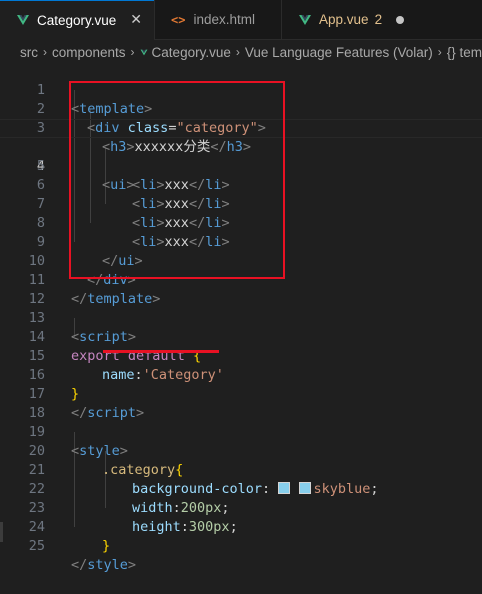 The height and width of the screenshot is (594, 482). Describe the element at coordinates (178, 19) in the screenshot. I see `html-file-icon: <>` at that location.